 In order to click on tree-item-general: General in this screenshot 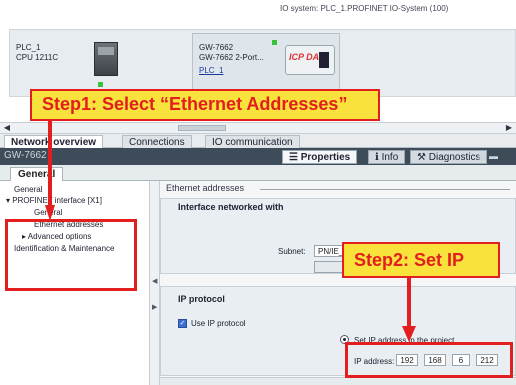, I will do `click(28, 189)`.